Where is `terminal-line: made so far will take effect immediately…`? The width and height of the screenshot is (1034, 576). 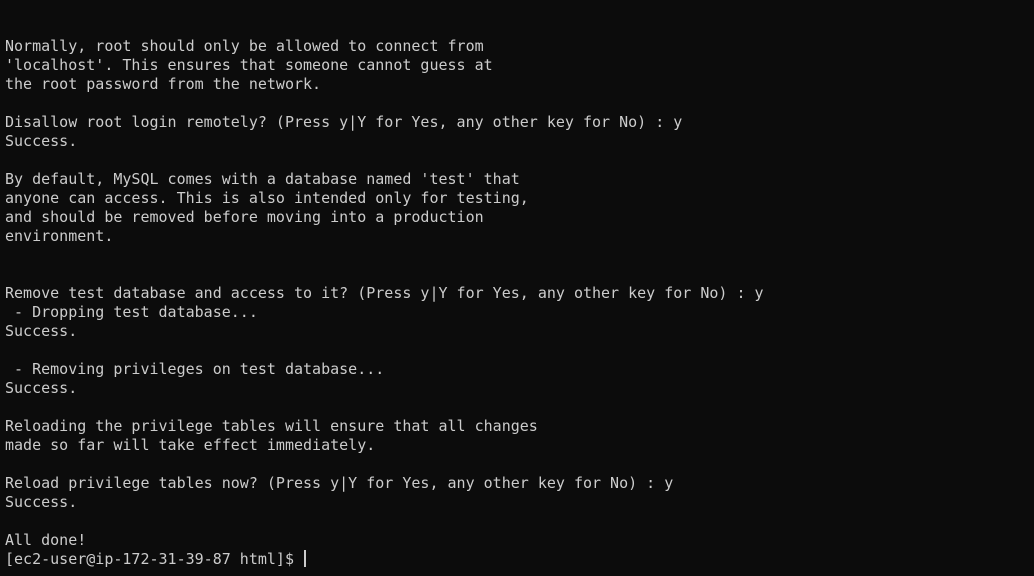 terminal-line: made so far will take effect immediately… is located at coordinates (190, 445).